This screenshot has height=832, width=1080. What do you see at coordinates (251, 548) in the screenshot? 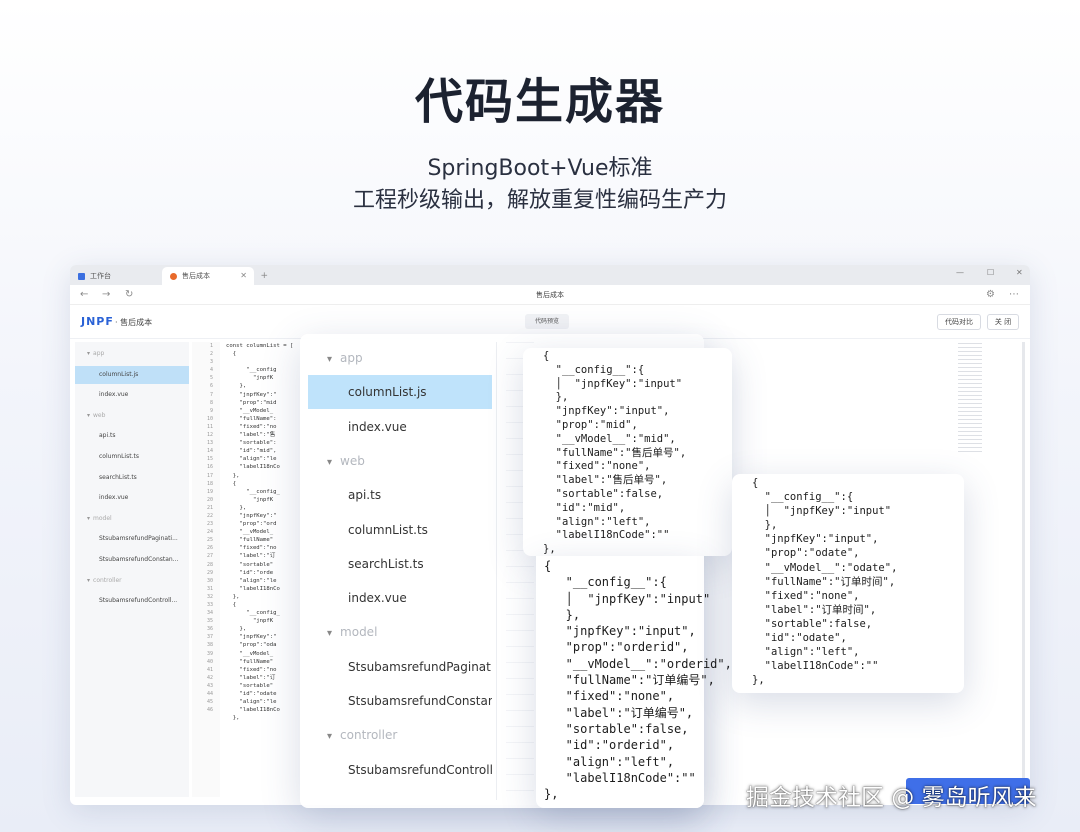
I see `code-line: "fixed":"no` at bounding box center [251, 548].